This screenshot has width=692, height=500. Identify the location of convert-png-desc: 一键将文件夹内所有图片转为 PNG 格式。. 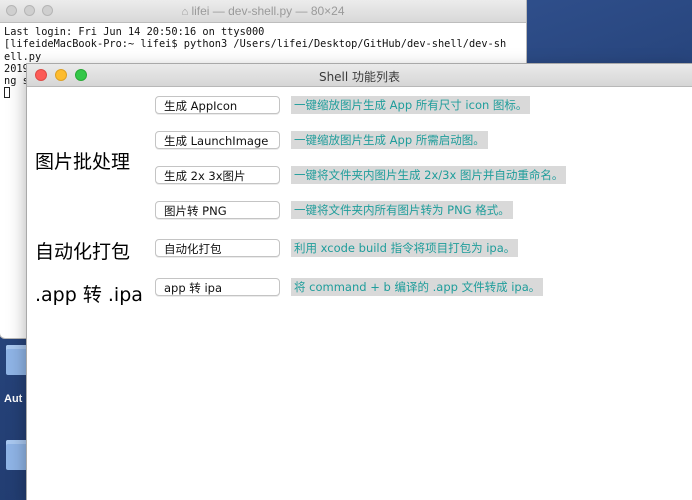
(402, 210).